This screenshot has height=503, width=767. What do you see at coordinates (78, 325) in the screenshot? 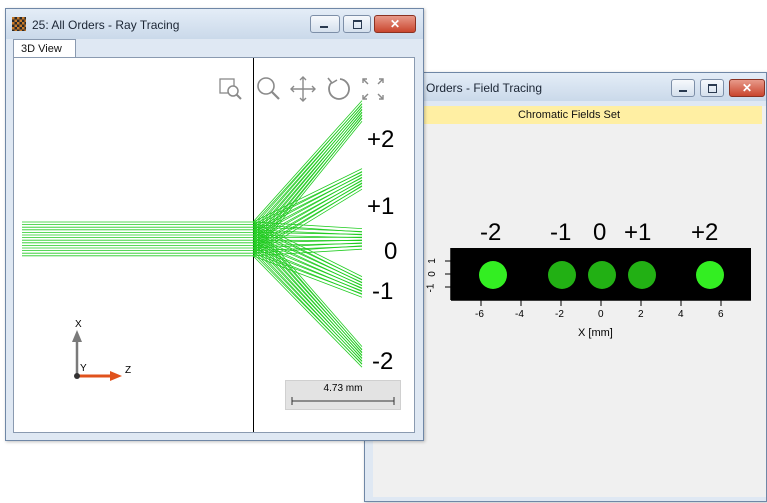
I see `axis-x-label: X` at bounding box center [78, 325].